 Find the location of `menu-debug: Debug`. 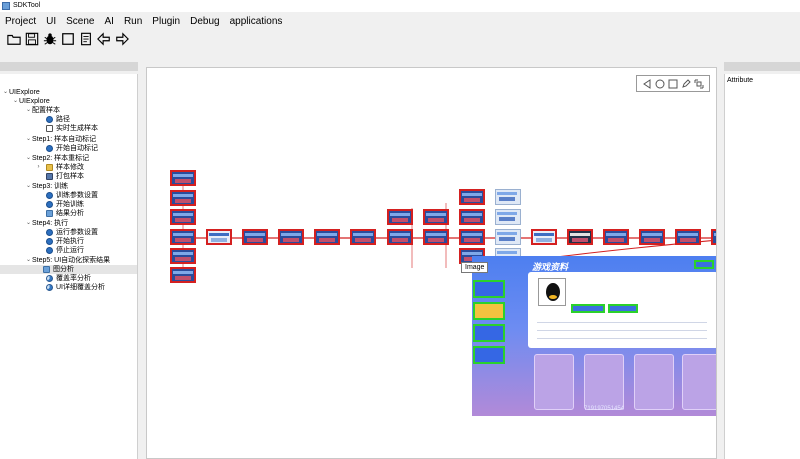

menu-debug: Debug is located at coordinates (204, 21).